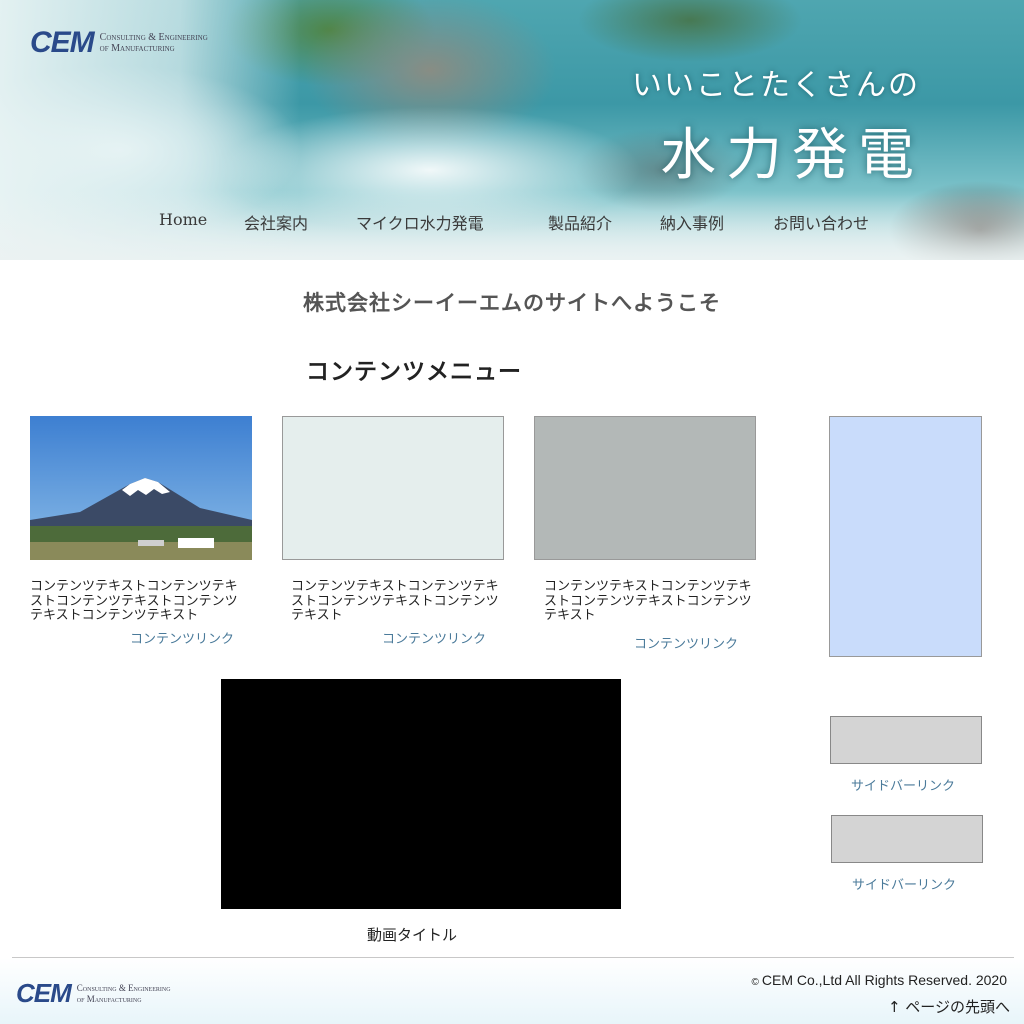 The image size is (1024, 1024). I want to click on back-to-top-link: ↑ ページの先頭へ, so click(949, 1006).